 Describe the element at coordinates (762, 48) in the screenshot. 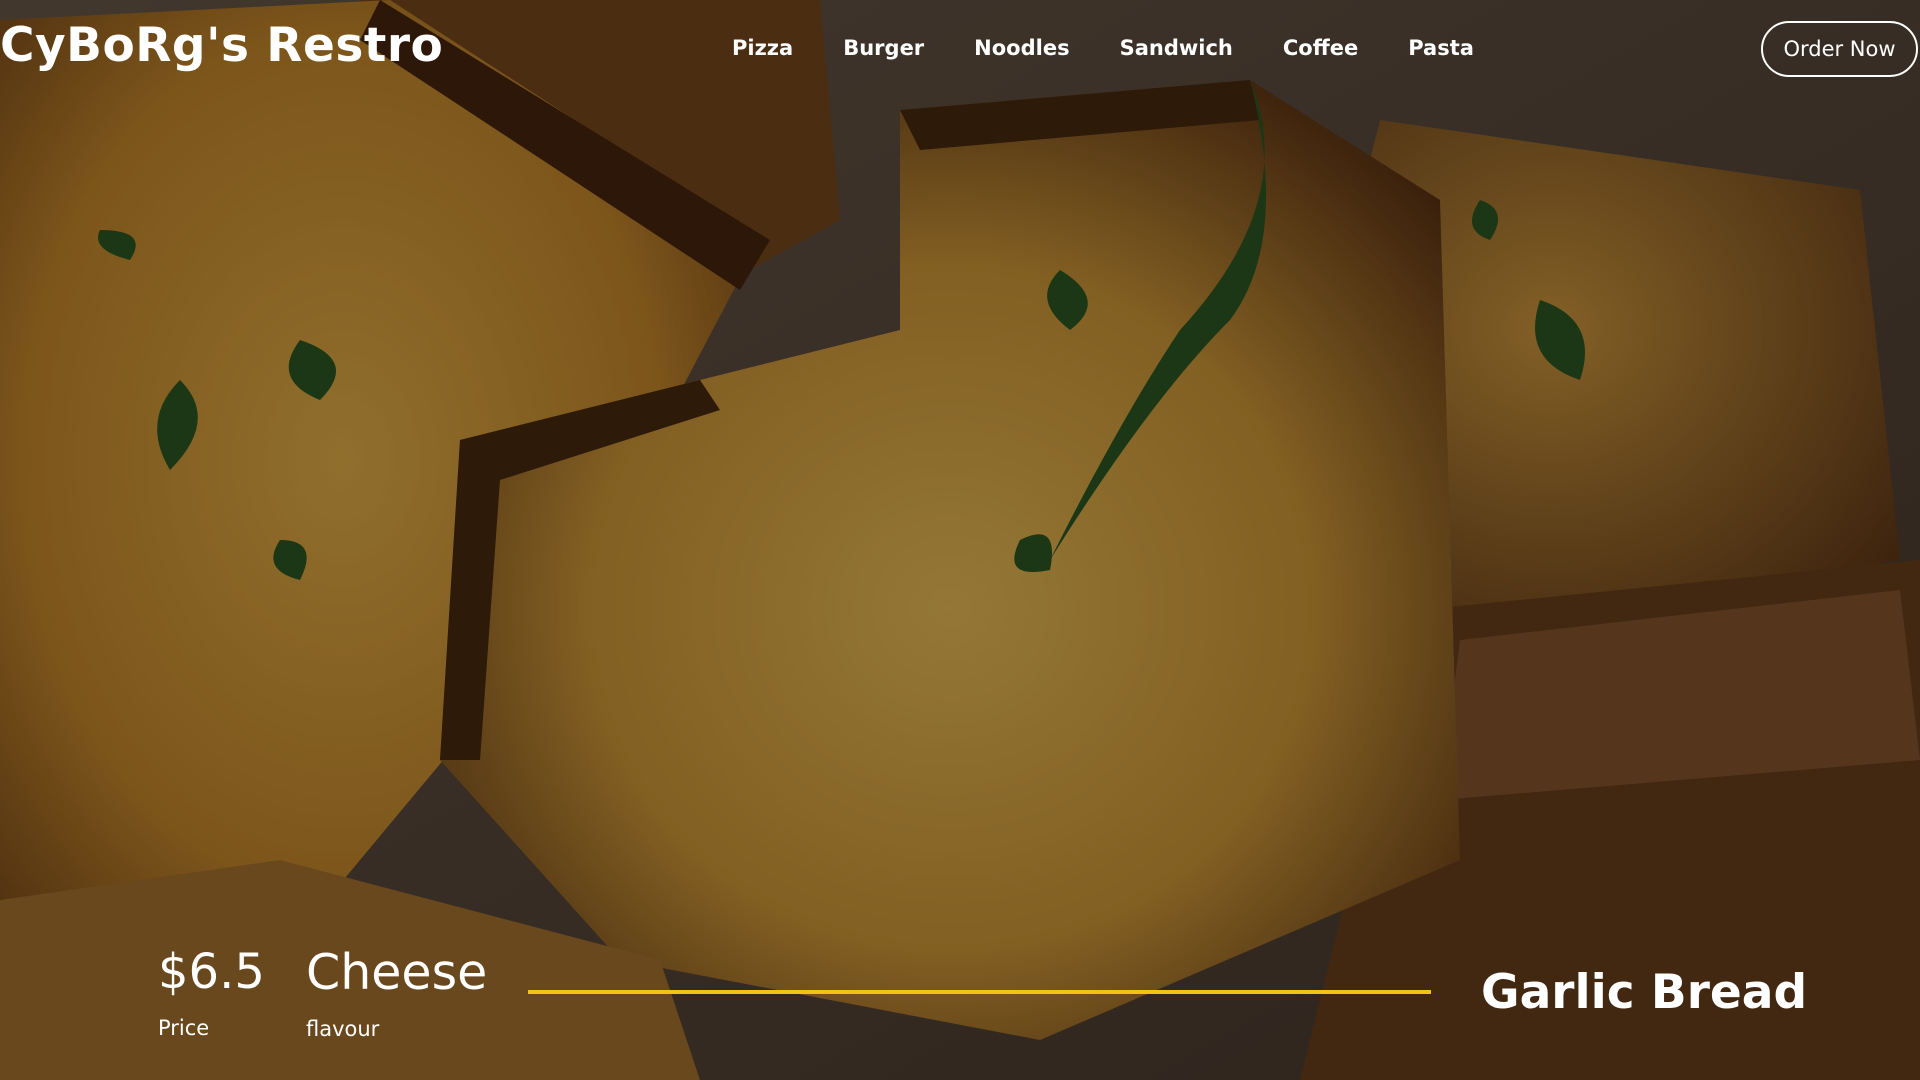

I see `nav-link-pizza: Pizza` at that location.